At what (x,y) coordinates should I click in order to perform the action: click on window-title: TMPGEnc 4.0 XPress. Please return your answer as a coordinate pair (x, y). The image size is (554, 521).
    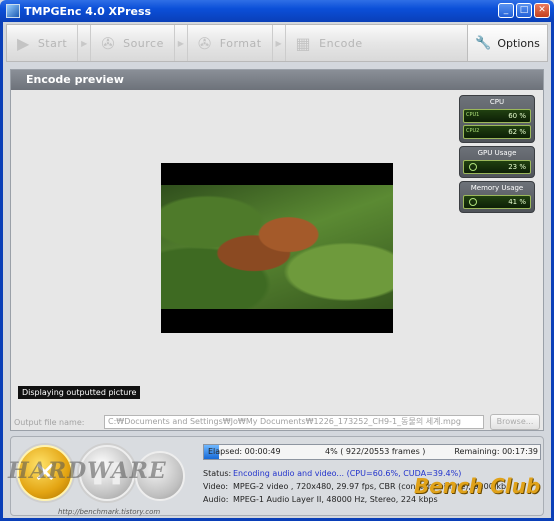
    Looking at the image, I should click on (88, 11).